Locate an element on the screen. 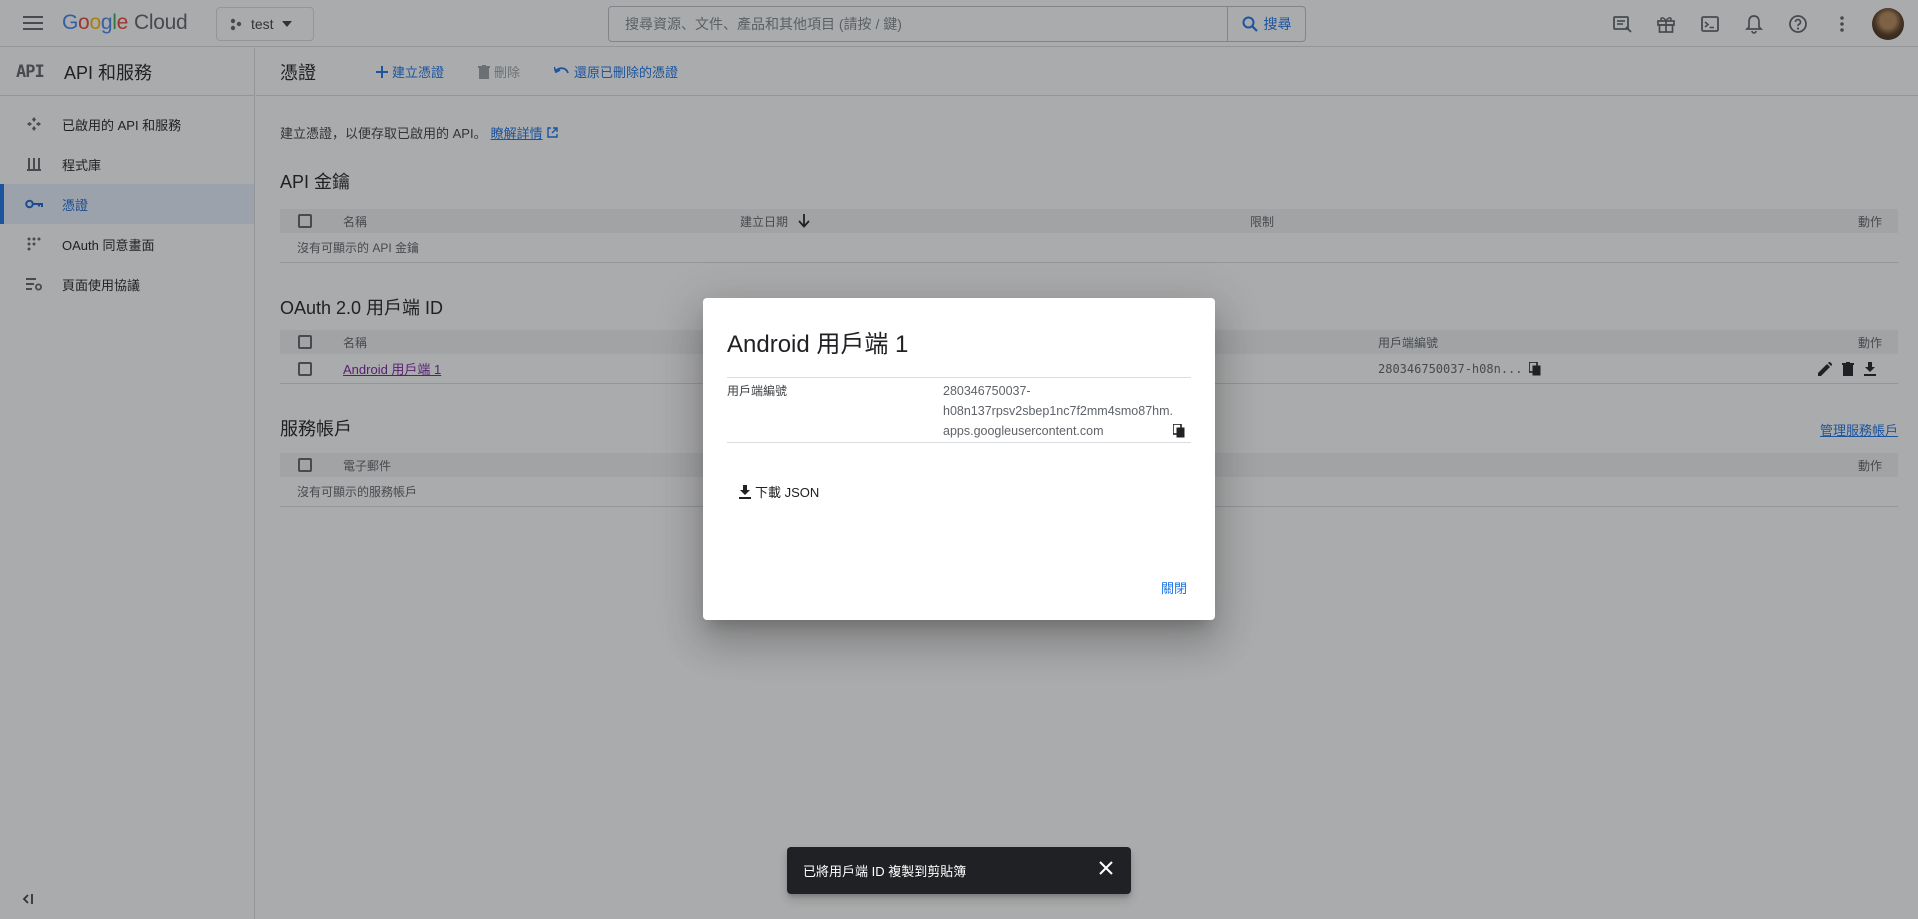  download-json-button: 下載 JSON is located at coordinates (779, 491).